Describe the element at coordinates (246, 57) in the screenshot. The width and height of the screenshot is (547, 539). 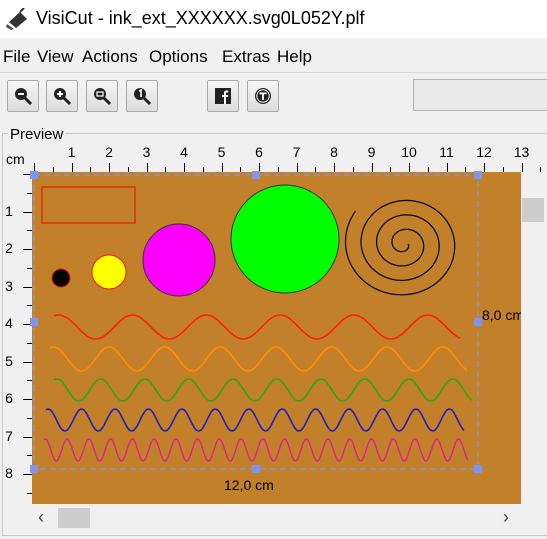
I see `menu-extras: Extras` at that location.